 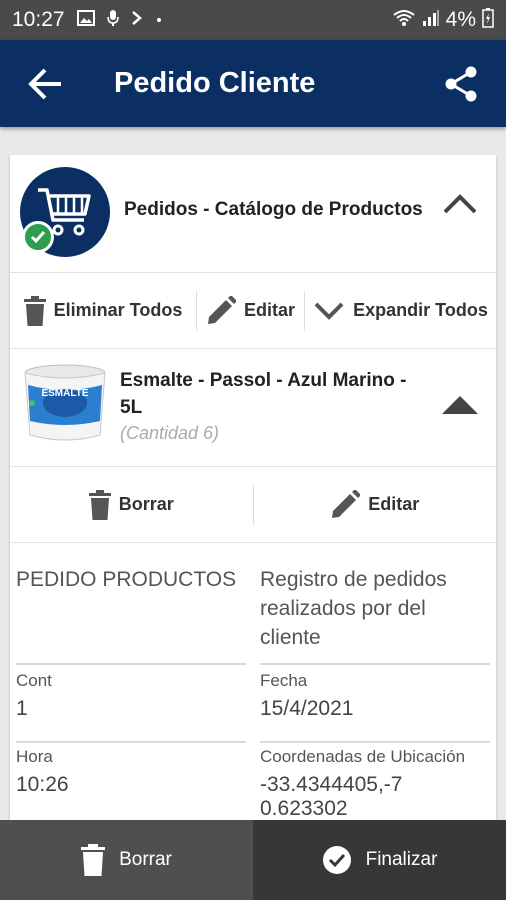 What do you see at coordinates (307, 708) in the screenshot?
I see `fecha-value: 15/4/2021` at bounding box center [307, 708].